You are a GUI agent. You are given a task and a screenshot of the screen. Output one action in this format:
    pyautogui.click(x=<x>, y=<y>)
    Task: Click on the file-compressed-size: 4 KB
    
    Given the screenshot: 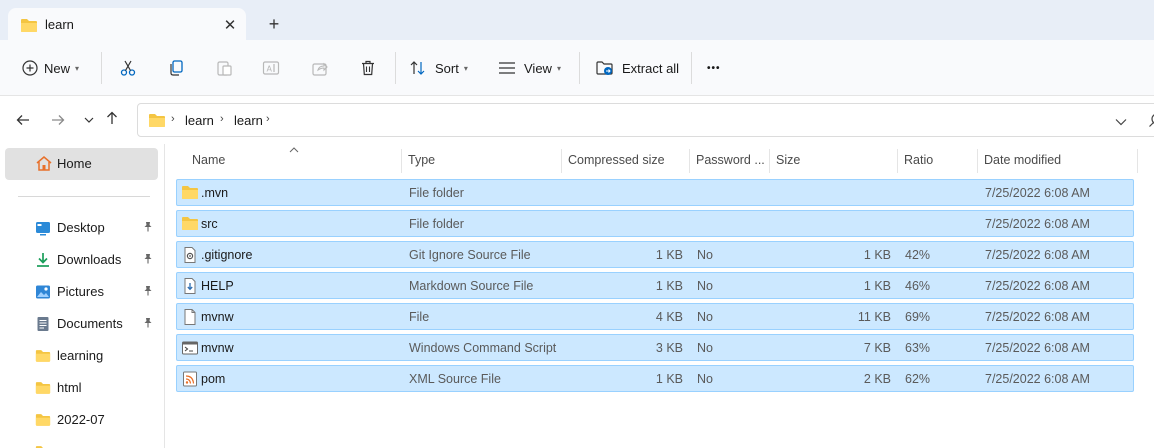 What is the action you would take?
    pyautogui.click(x=669, y=317)
    